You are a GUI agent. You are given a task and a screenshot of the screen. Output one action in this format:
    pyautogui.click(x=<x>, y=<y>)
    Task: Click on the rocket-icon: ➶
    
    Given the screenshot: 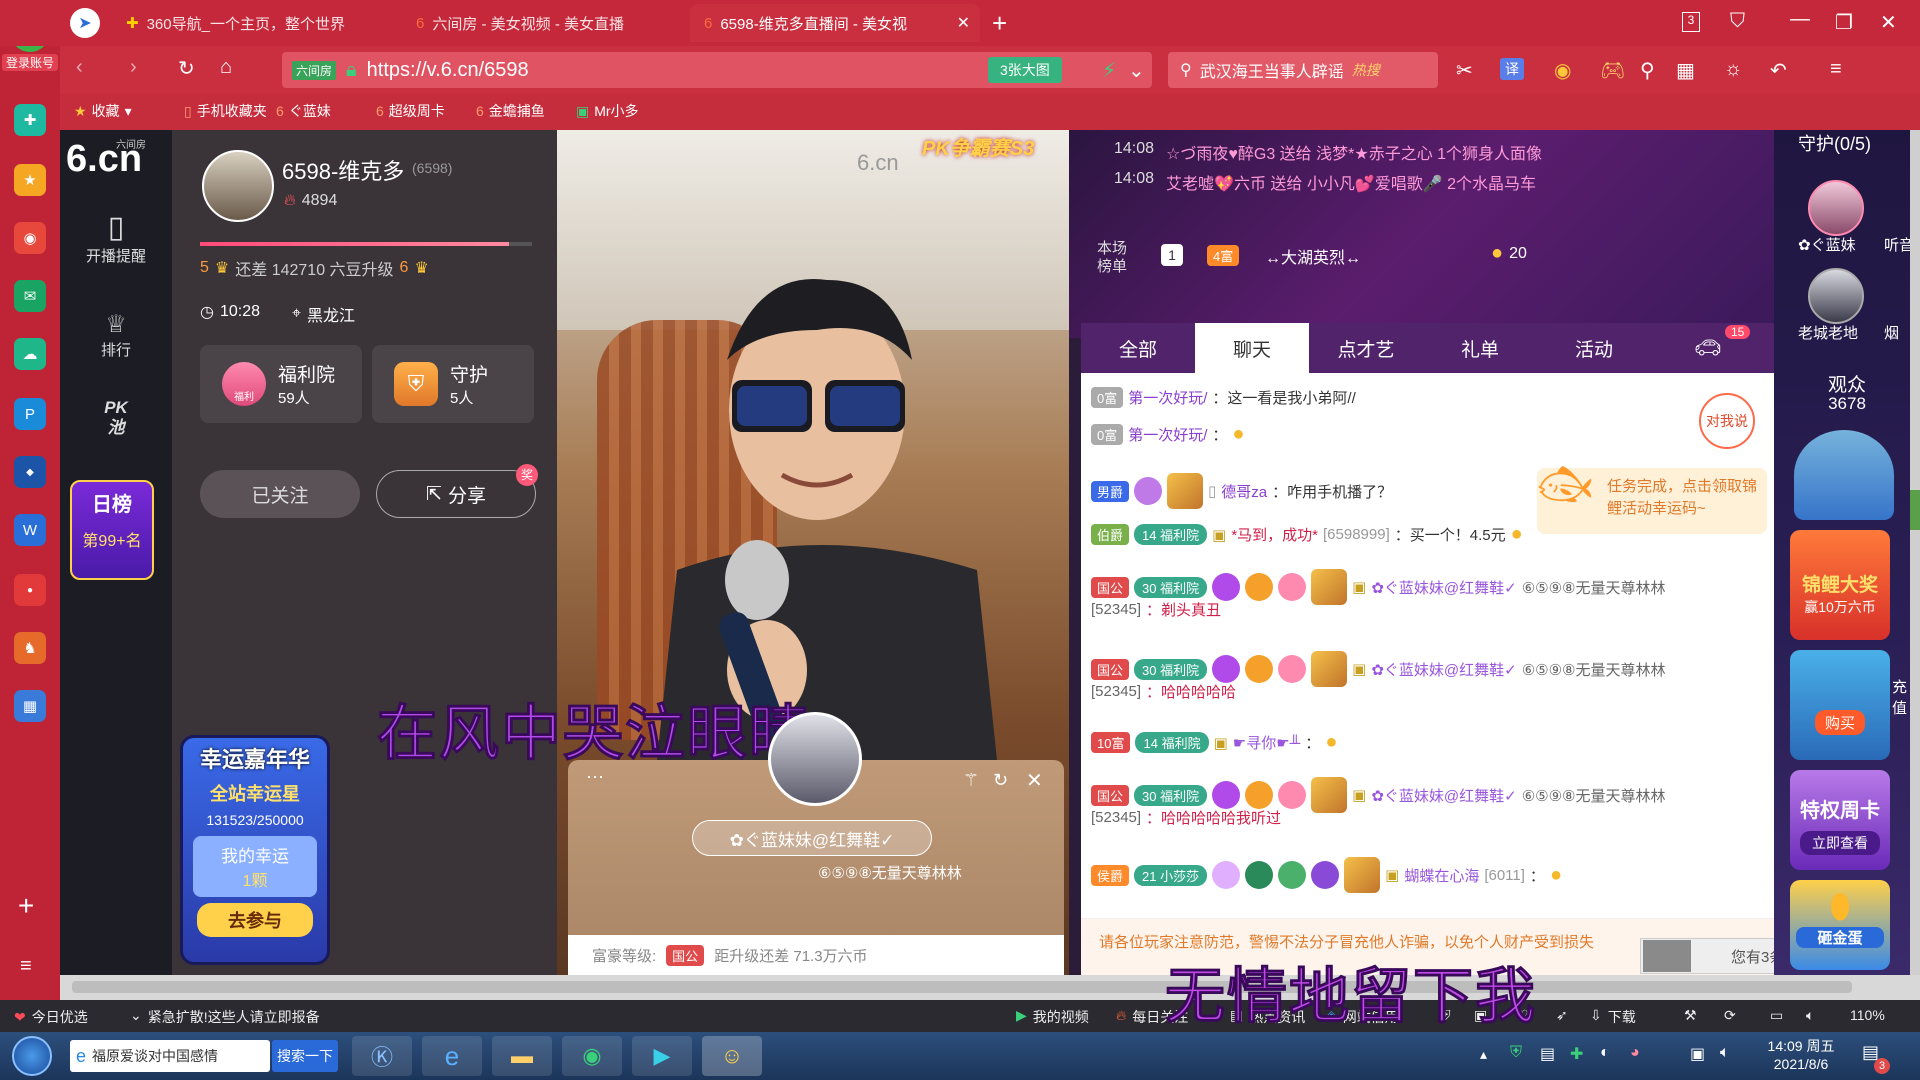 What is the action you would take?
    pyautogui.click(x=1562, y=1015)
    